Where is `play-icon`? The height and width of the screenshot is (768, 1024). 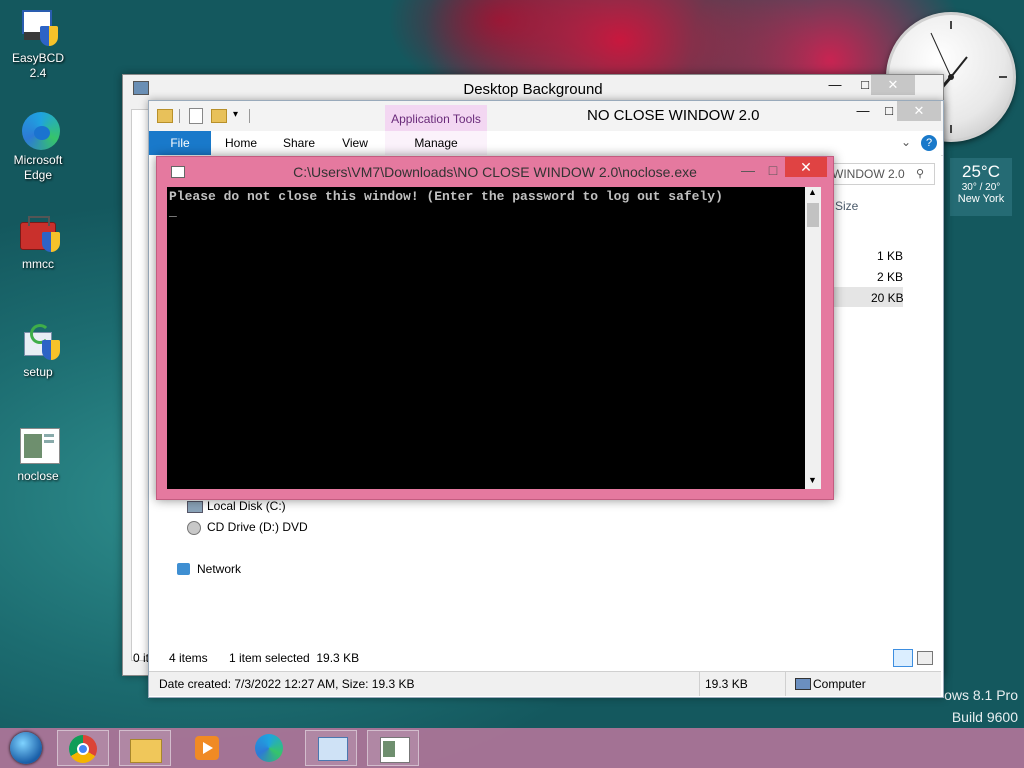
play-icon is located at coordinates (208, 748).